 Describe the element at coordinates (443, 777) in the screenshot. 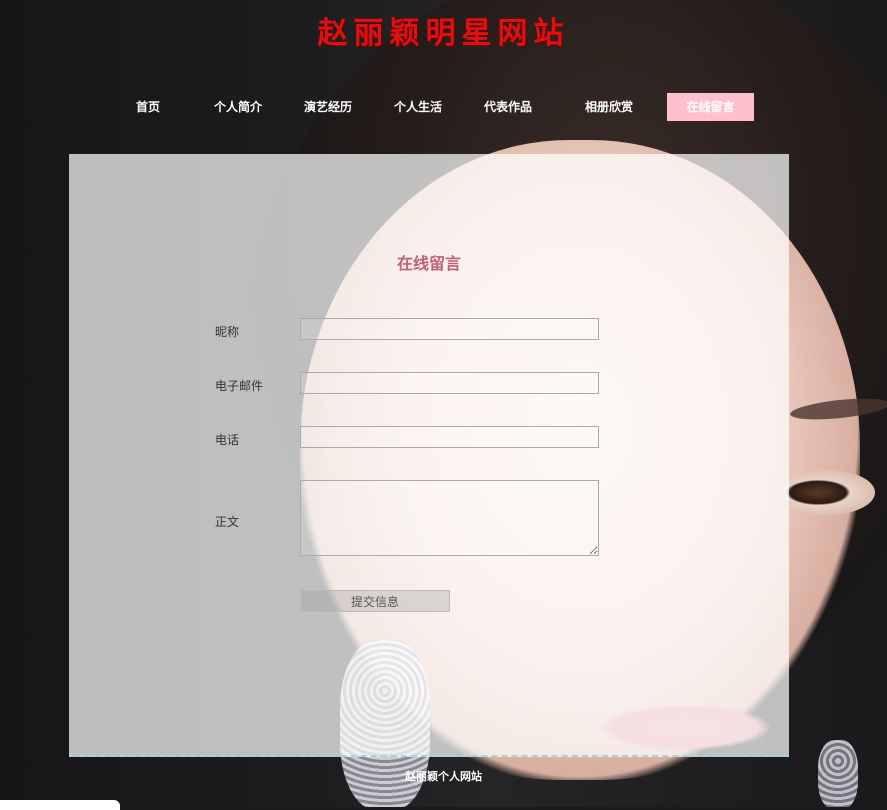

I see `footer-text: 赵丽颖个人网站` at that location.